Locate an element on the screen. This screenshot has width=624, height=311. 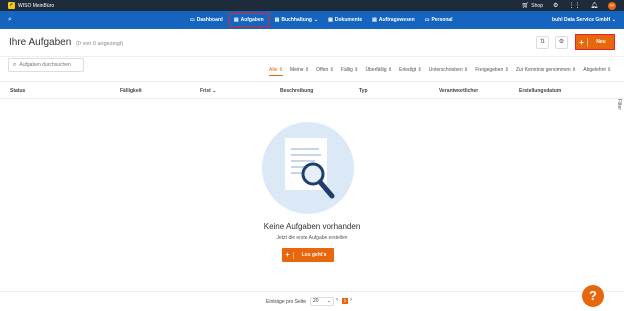
nav-item-label: Dokumente is located at coordinates (348, 20).